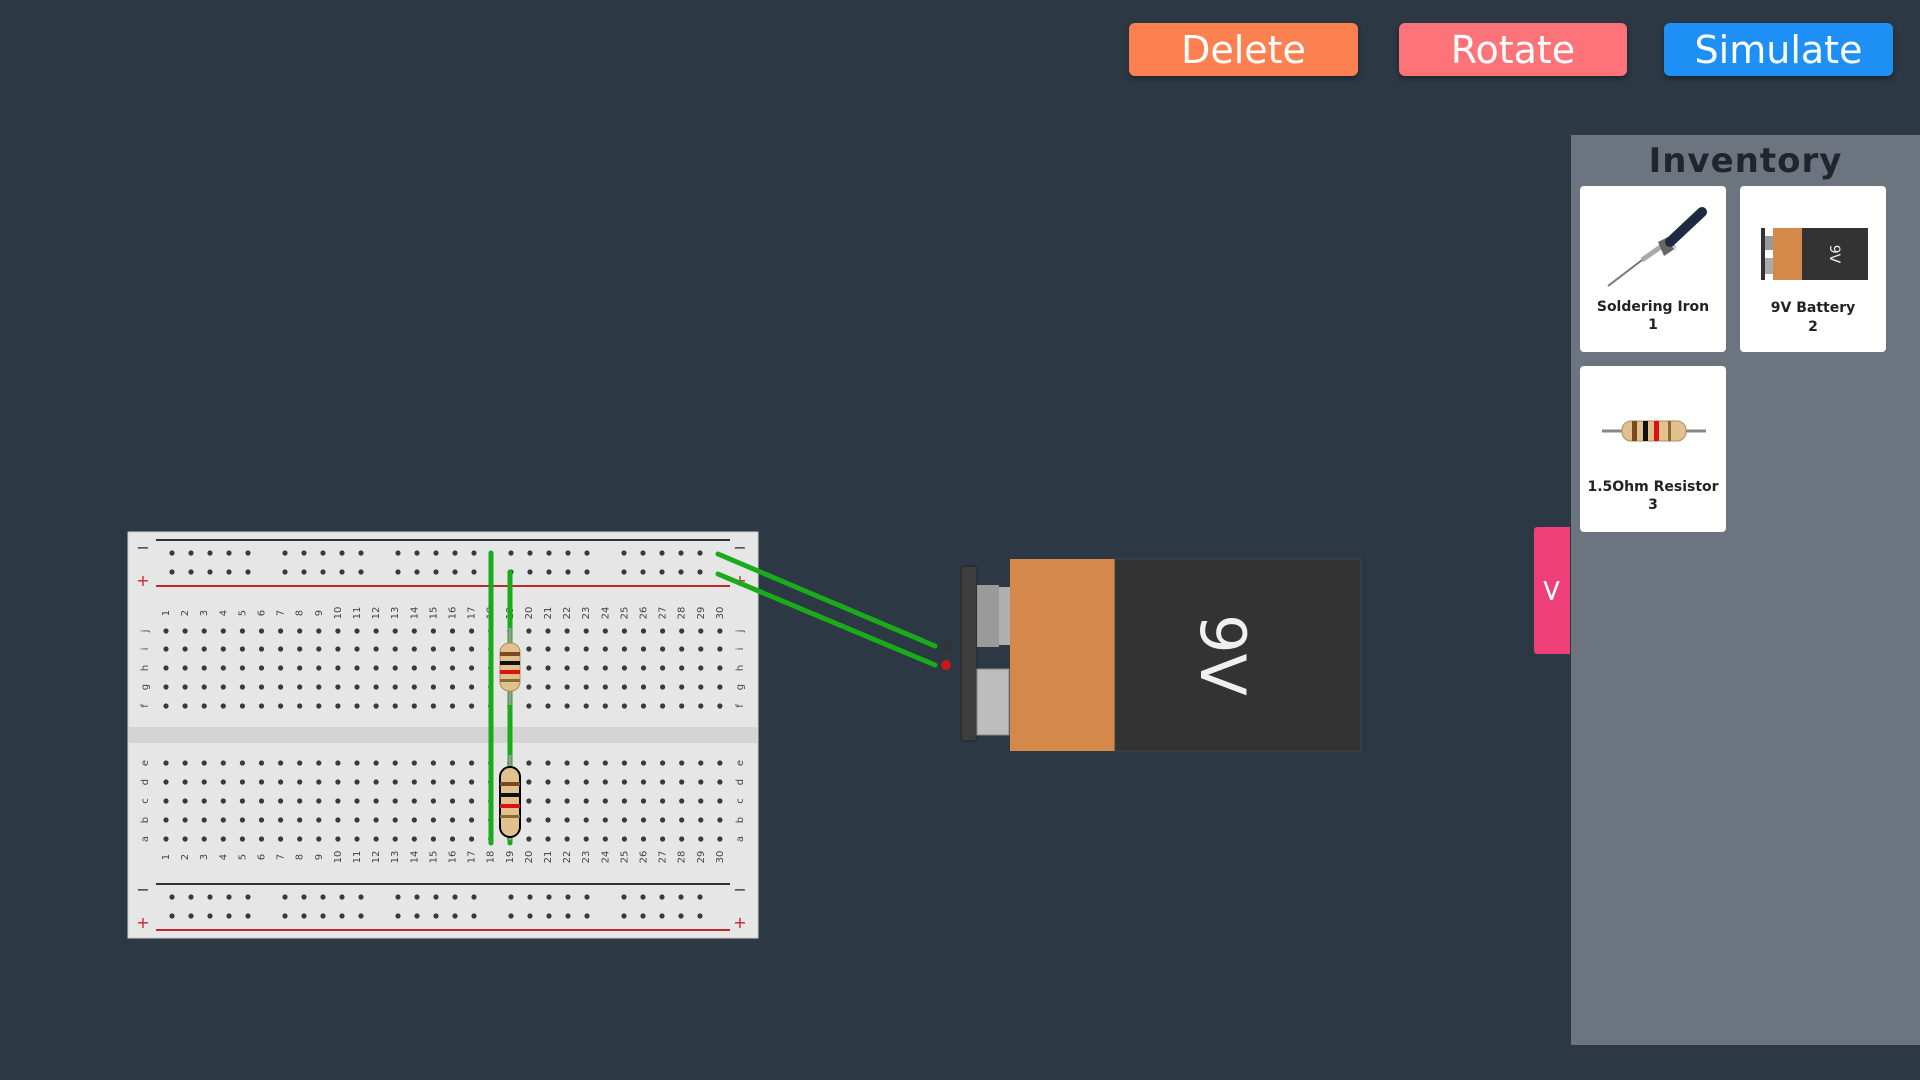 The image size is (1920, 1080). Describe the element at coordinates (1552, 590) in the screenshot. I see `inventory-toggle-tab: >` at that location.